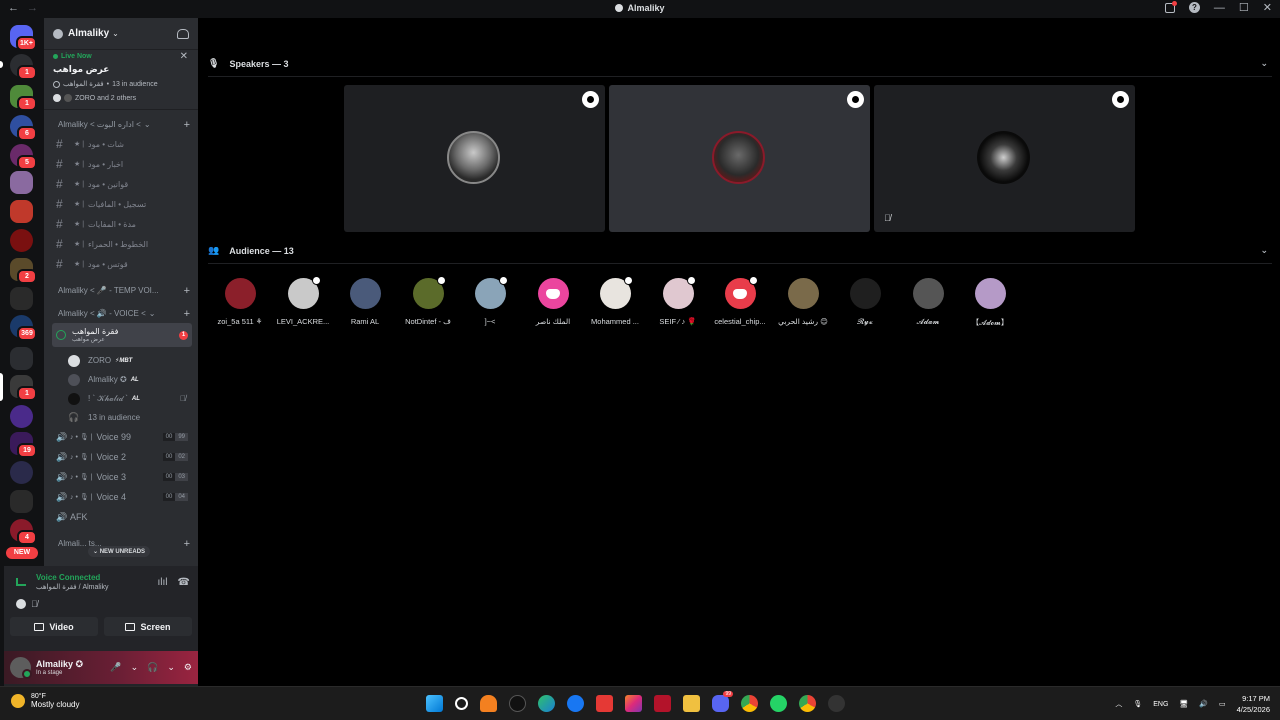  I want to click on whatsapp-icon, so click(778, 703).